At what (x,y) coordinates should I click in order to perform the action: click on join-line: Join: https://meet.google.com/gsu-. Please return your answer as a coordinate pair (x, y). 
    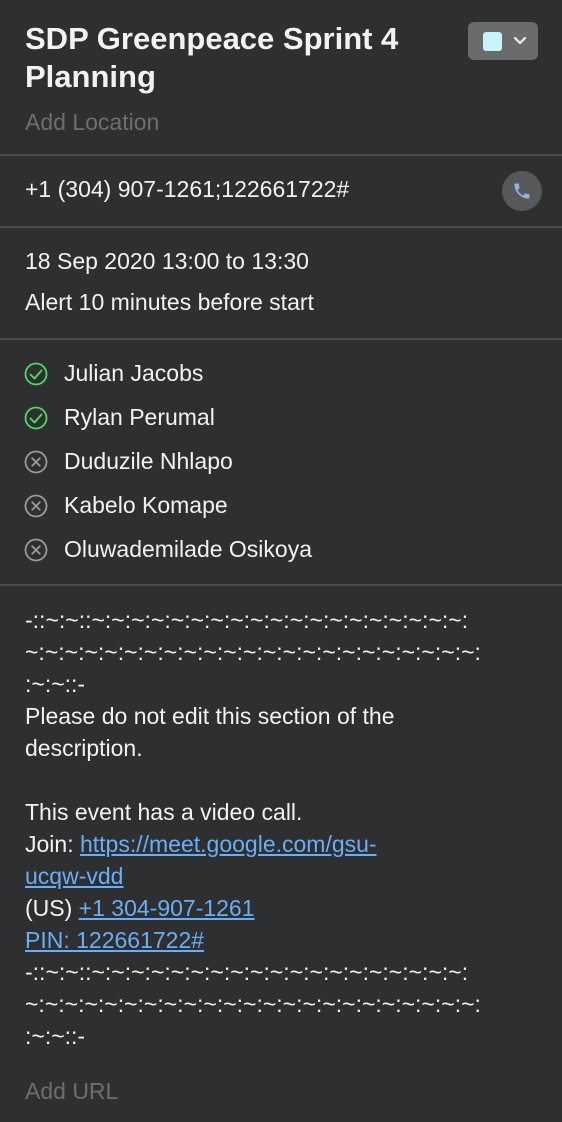
    Looking at the image, I should click on (285, 844).